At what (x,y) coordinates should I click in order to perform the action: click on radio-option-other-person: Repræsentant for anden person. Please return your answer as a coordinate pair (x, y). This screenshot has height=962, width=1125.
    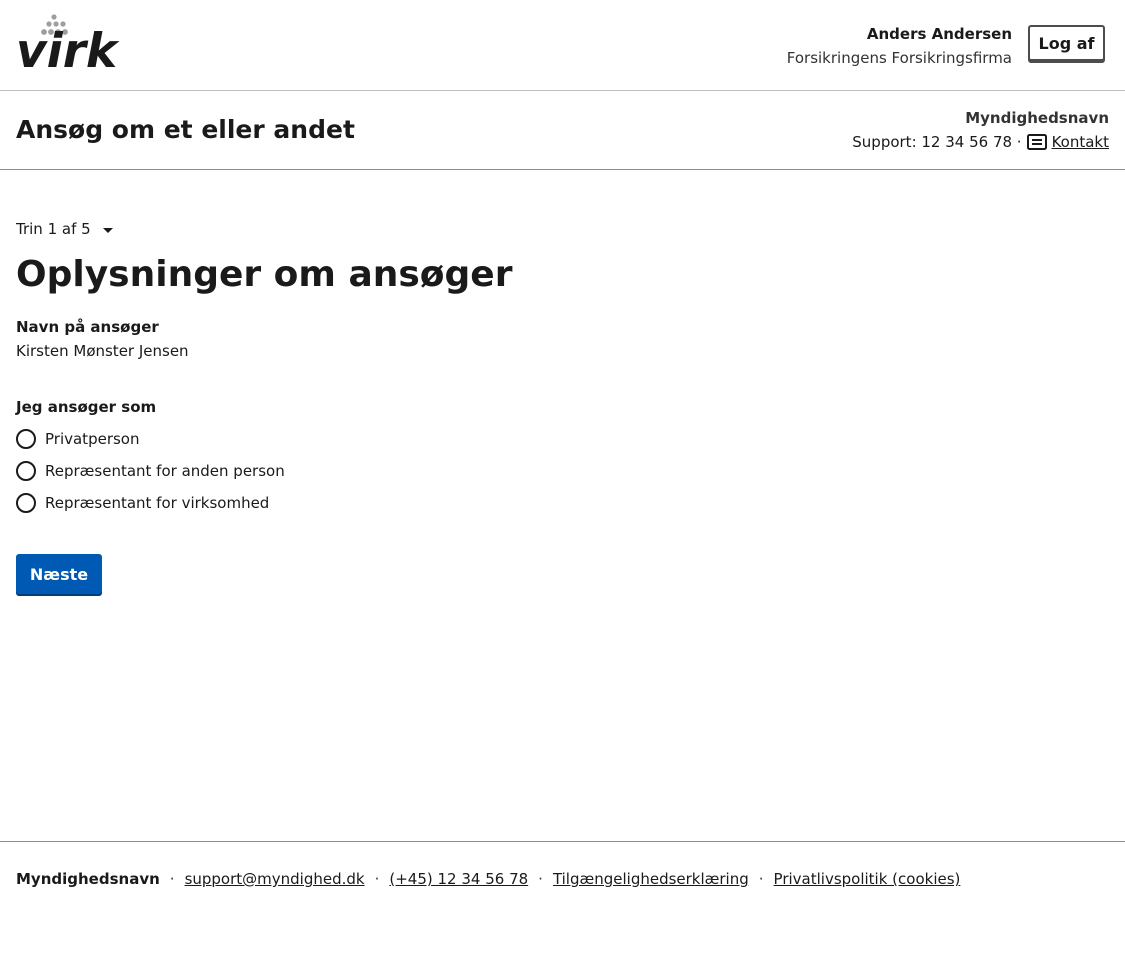
    Looking at the image, I should click on (150, 471).